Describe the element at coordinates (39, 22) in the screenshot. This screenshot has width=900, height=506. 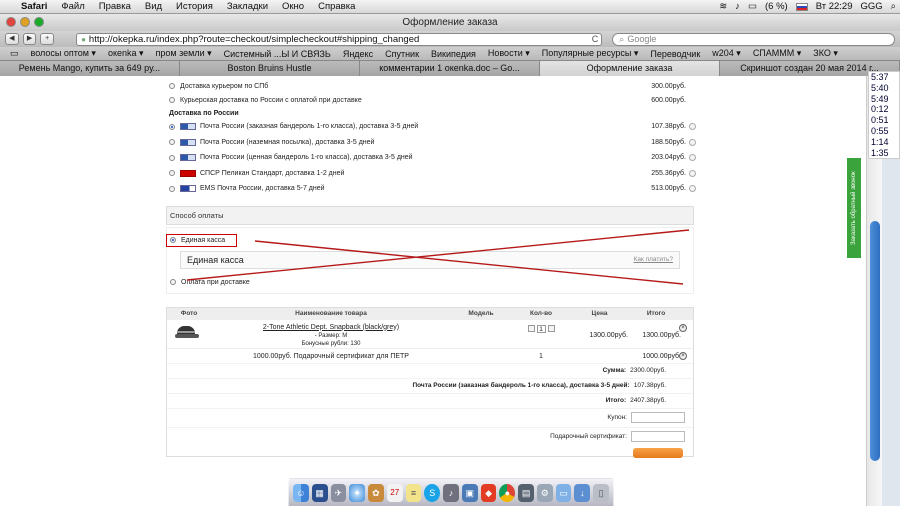
I see `zoom-window-icon` at that location.